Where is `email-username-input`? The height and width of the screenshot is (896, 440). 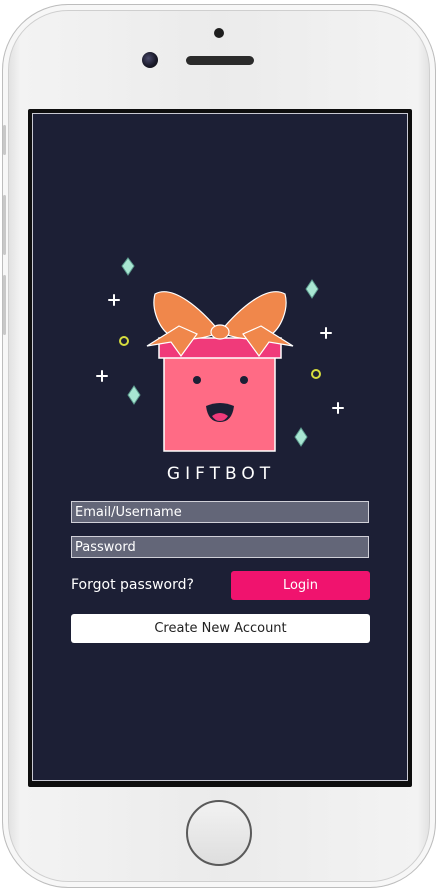 email-username-input is located at coordinates (220, 512).